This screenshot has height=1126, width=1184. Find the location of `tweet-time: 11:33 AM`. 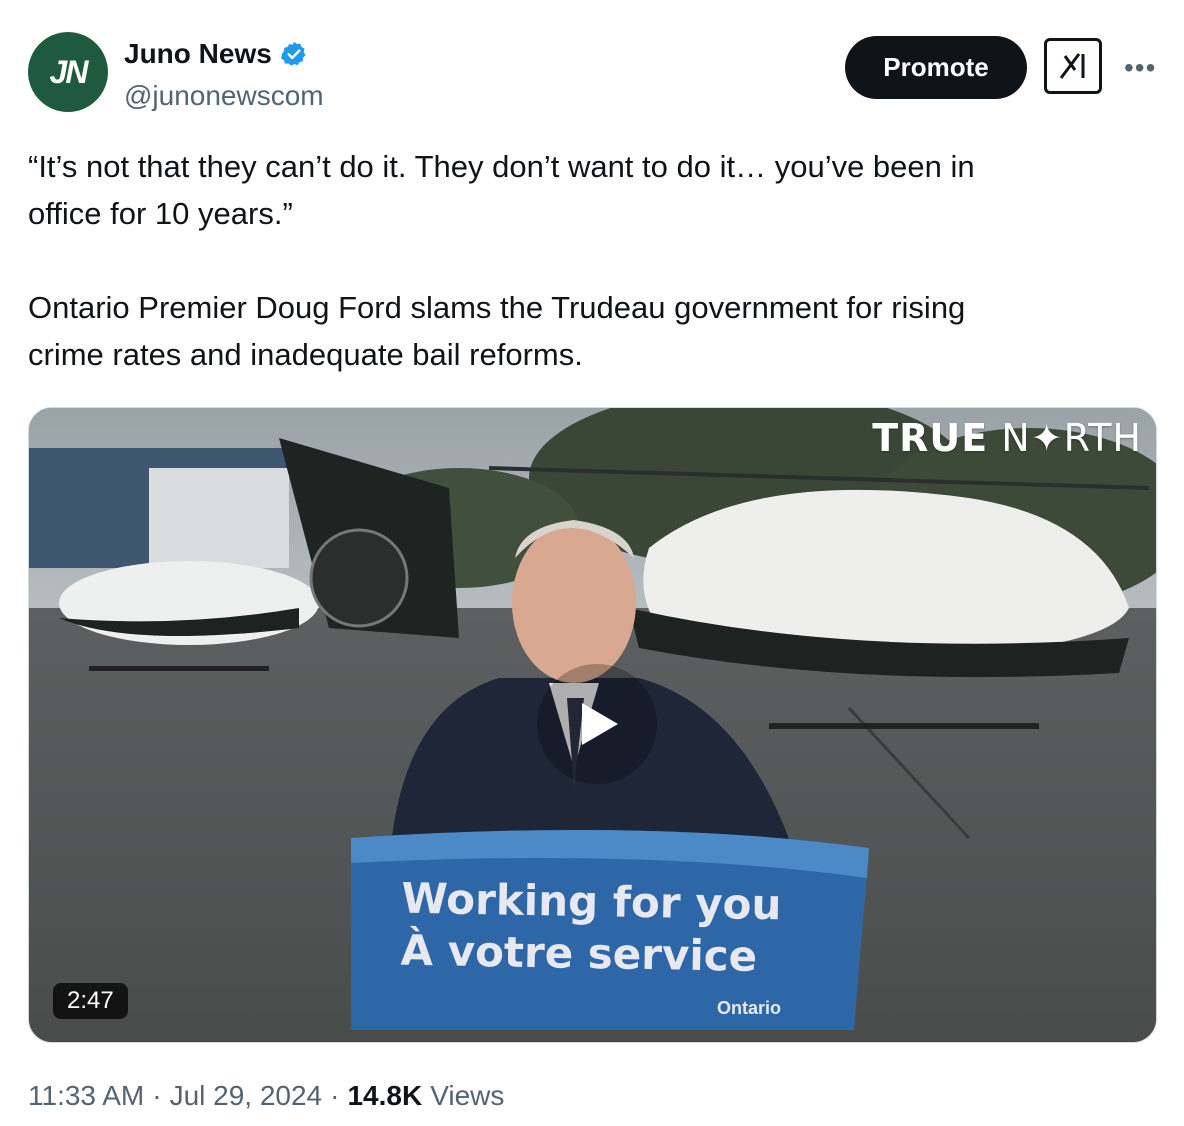

tweet-time: 11:33 AM is located at coordinates (86, 1096).